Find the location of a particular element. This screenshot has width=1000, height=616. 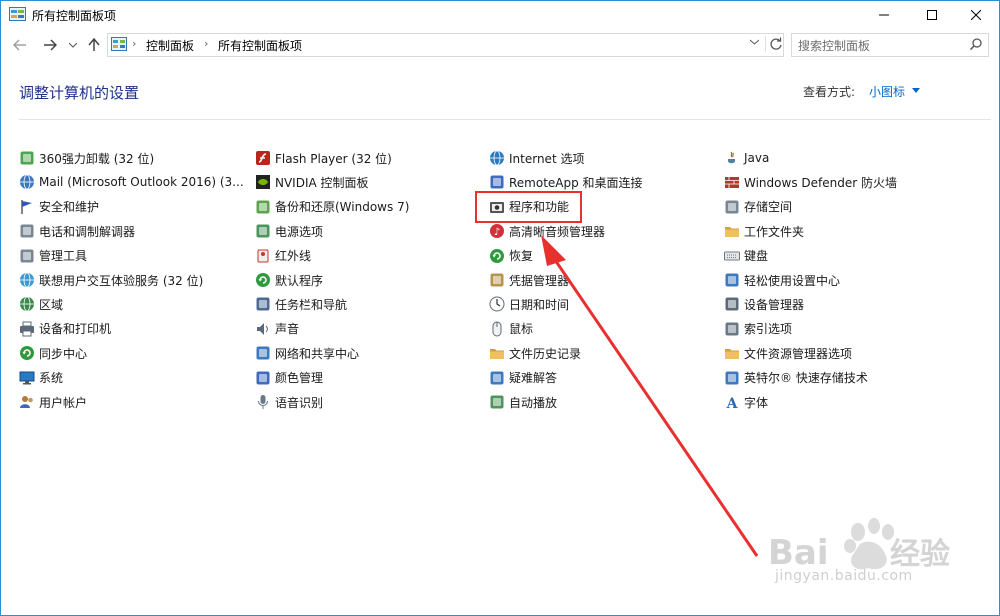

control-panel-item: 键盘 is located at coordinates (746, 256).